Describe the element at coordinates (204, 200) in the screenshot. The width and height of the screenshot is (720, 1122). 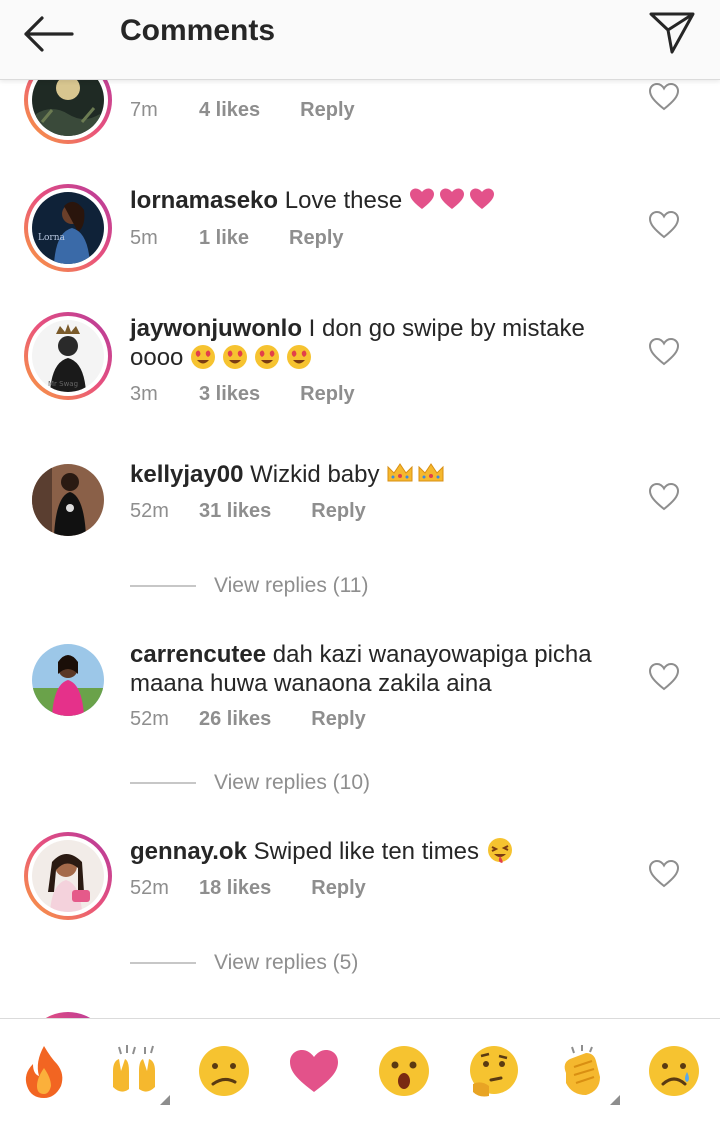
I see `comment-username: lornamaseko` at that location.